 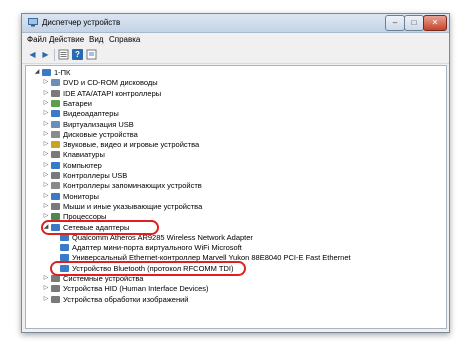 I want to click on window-title: Диспетчер устройств, so click(x=81, y=22).